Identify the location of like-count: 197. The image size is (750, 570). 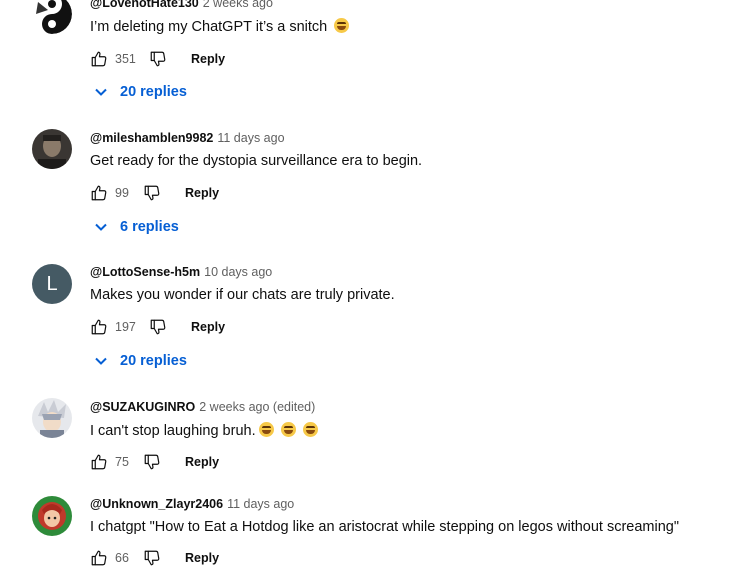
(125, 327).